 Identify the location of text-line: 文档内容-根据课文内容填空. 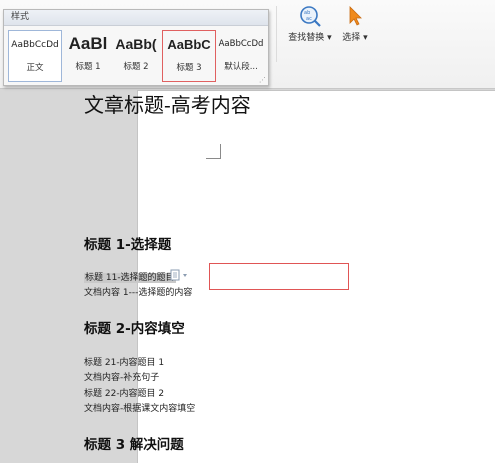
(139, 407).